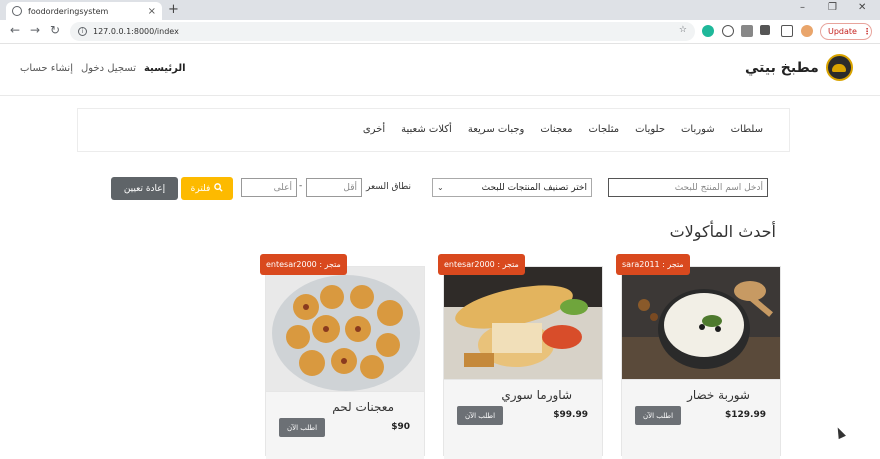 This screenshot has width=880, height=459. I want to click on product-body: شاورما سوري $99.99 اطلب الآن, so click(523, 419).